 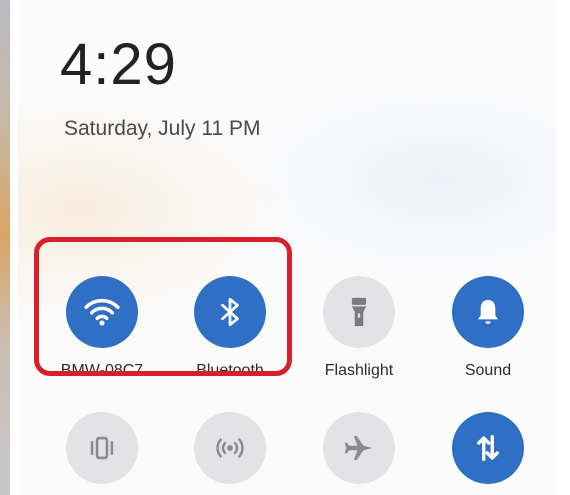 I want to click on vibrate-icon, so click(x=102, y=448).